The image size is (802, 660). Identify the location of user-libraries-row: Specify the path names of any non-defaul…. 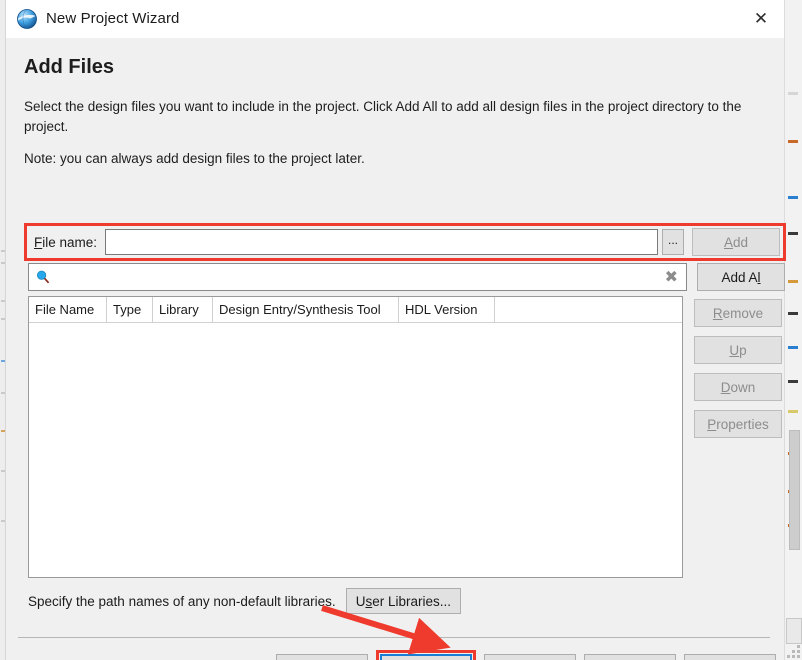
(244, 601).